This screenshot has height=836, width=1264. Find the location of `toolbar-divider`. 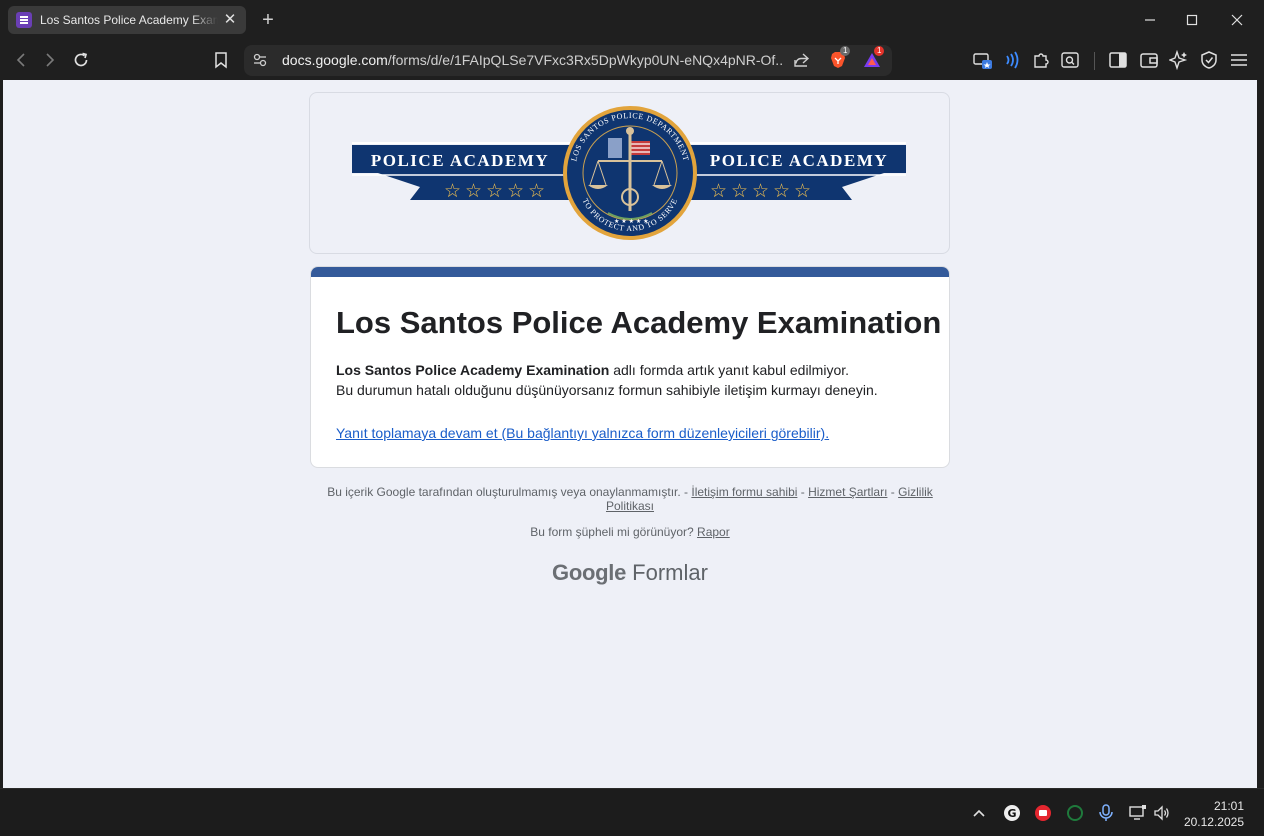

toolbar-divider is located at coordinates (1094, 61).